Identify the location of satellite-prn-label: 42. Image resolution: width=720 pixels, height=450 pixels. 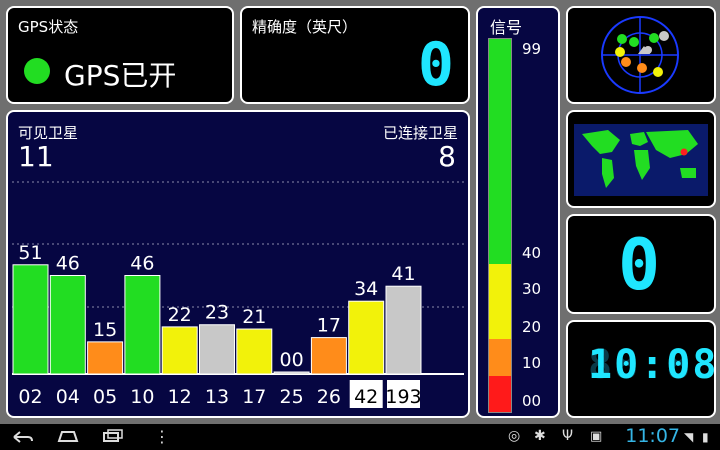
(366, 397).